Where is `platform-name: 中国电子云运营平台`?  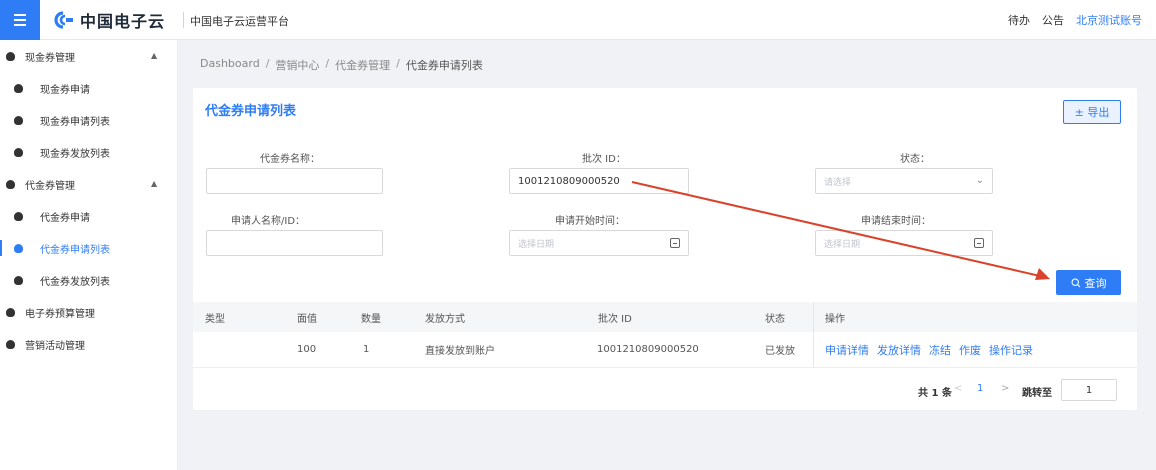
platform-name: 中国电子云运营平台 is located at coordinates (239, 21).